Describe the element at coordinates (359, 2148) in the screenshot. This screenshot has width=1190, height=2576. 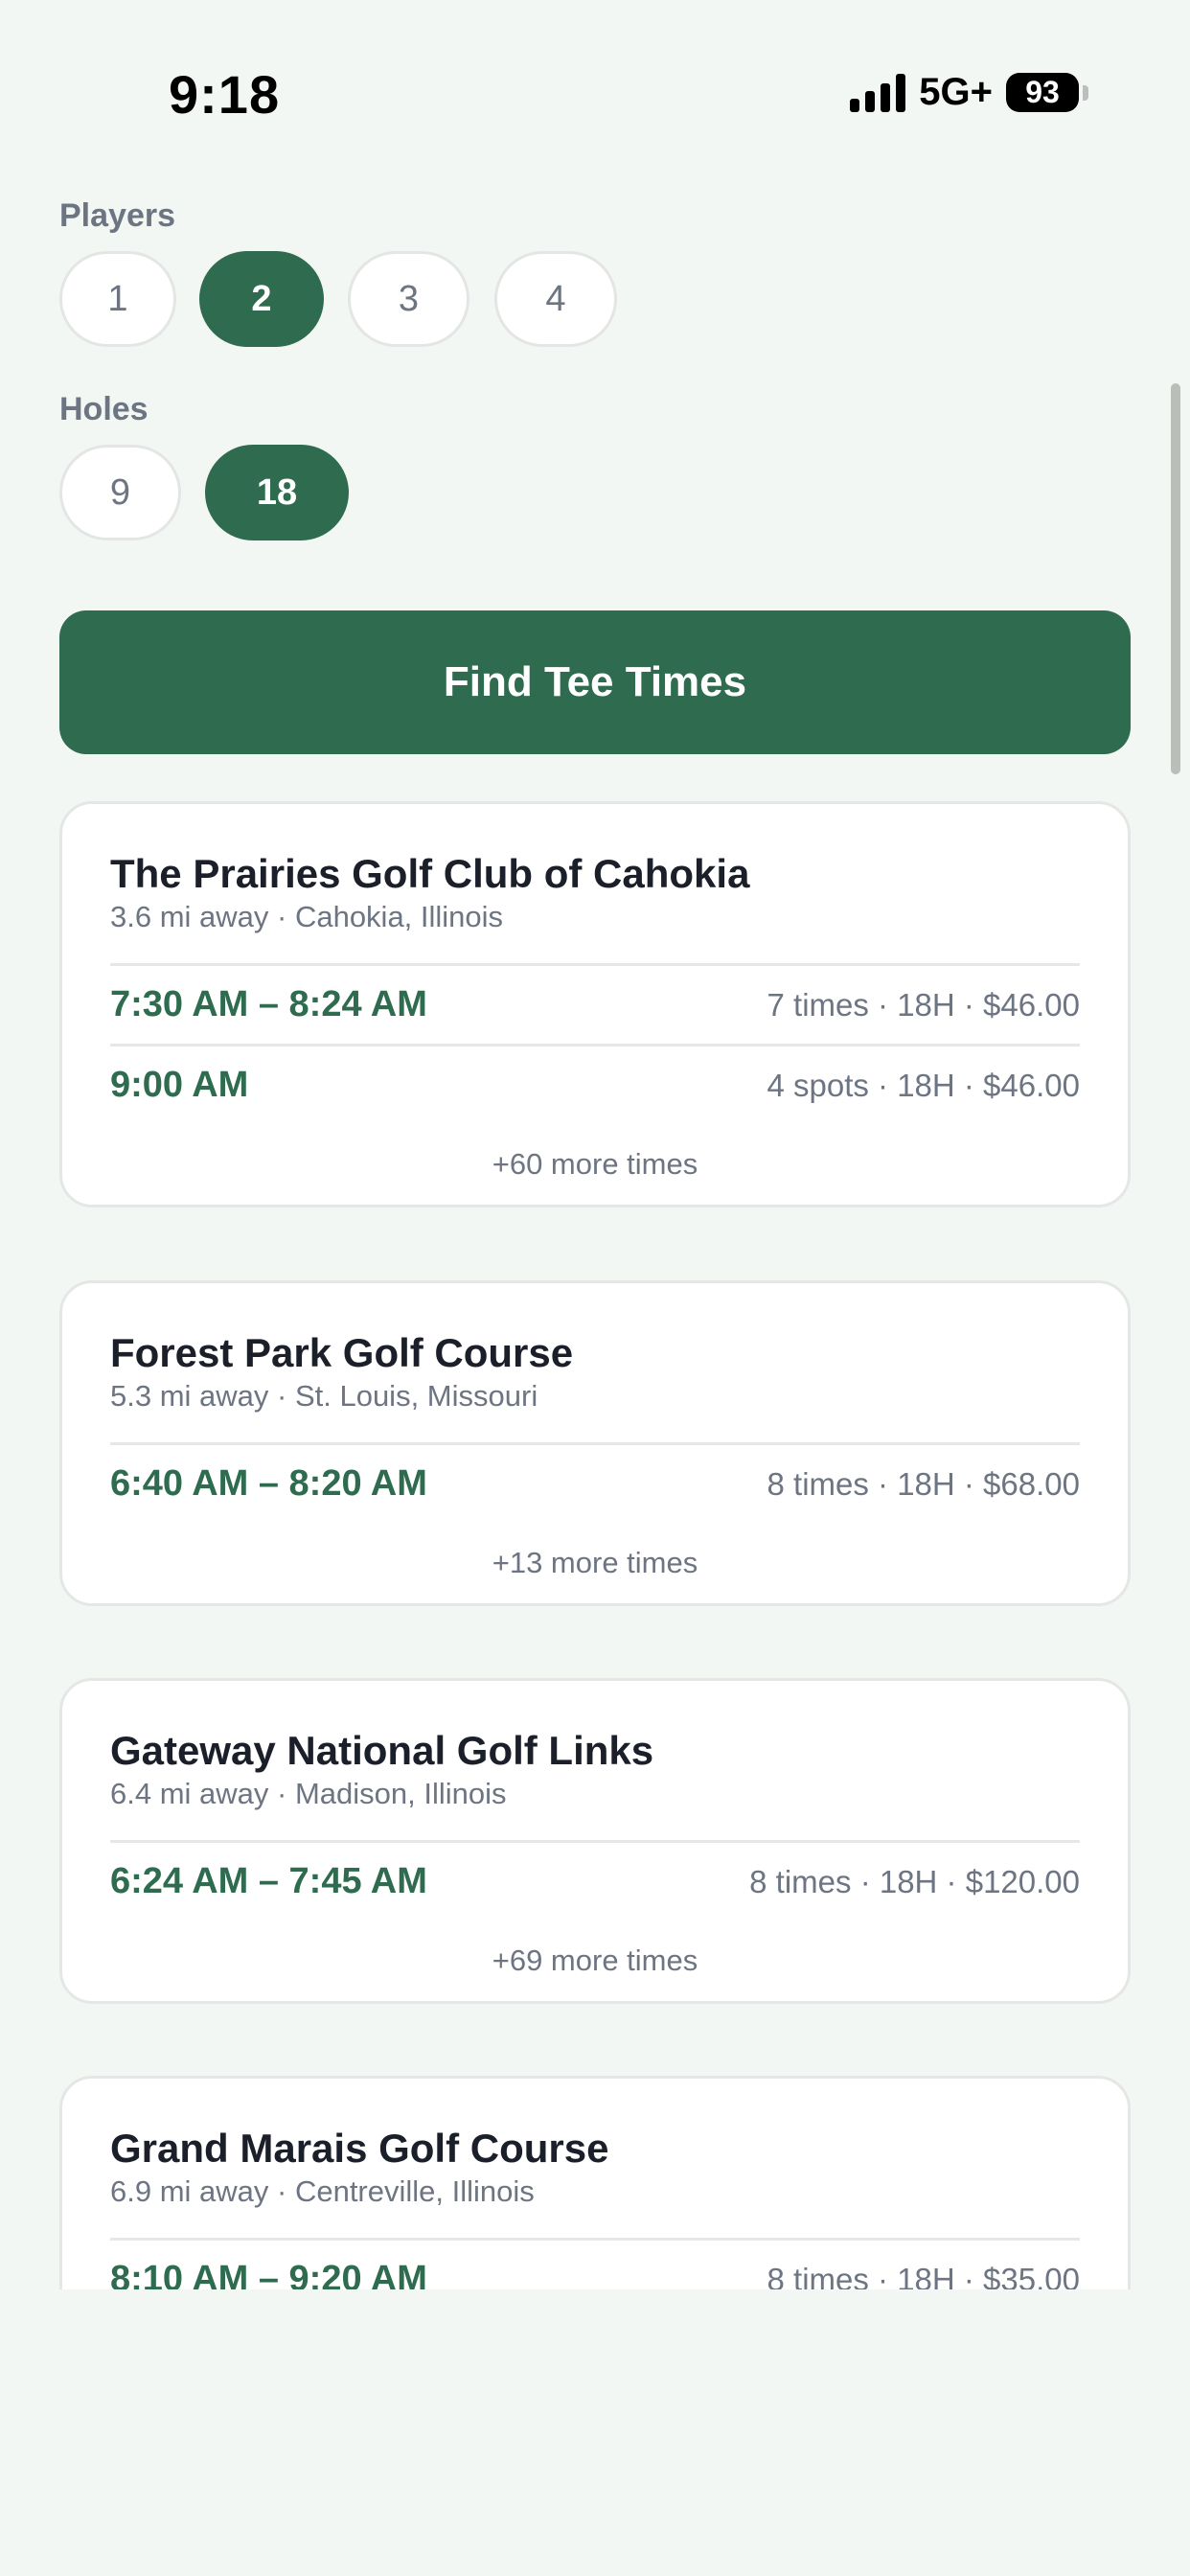
I see `course-name: Grand Marais Golf Course` at that location.